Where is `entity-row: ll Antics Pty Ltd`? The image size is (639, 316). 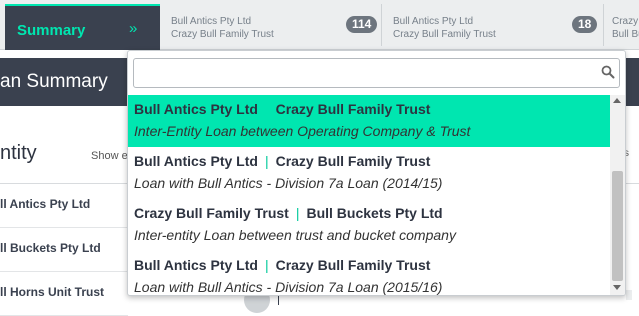 entity-row: ll Antics Pty Ltd is located at coordinates (64, 206).